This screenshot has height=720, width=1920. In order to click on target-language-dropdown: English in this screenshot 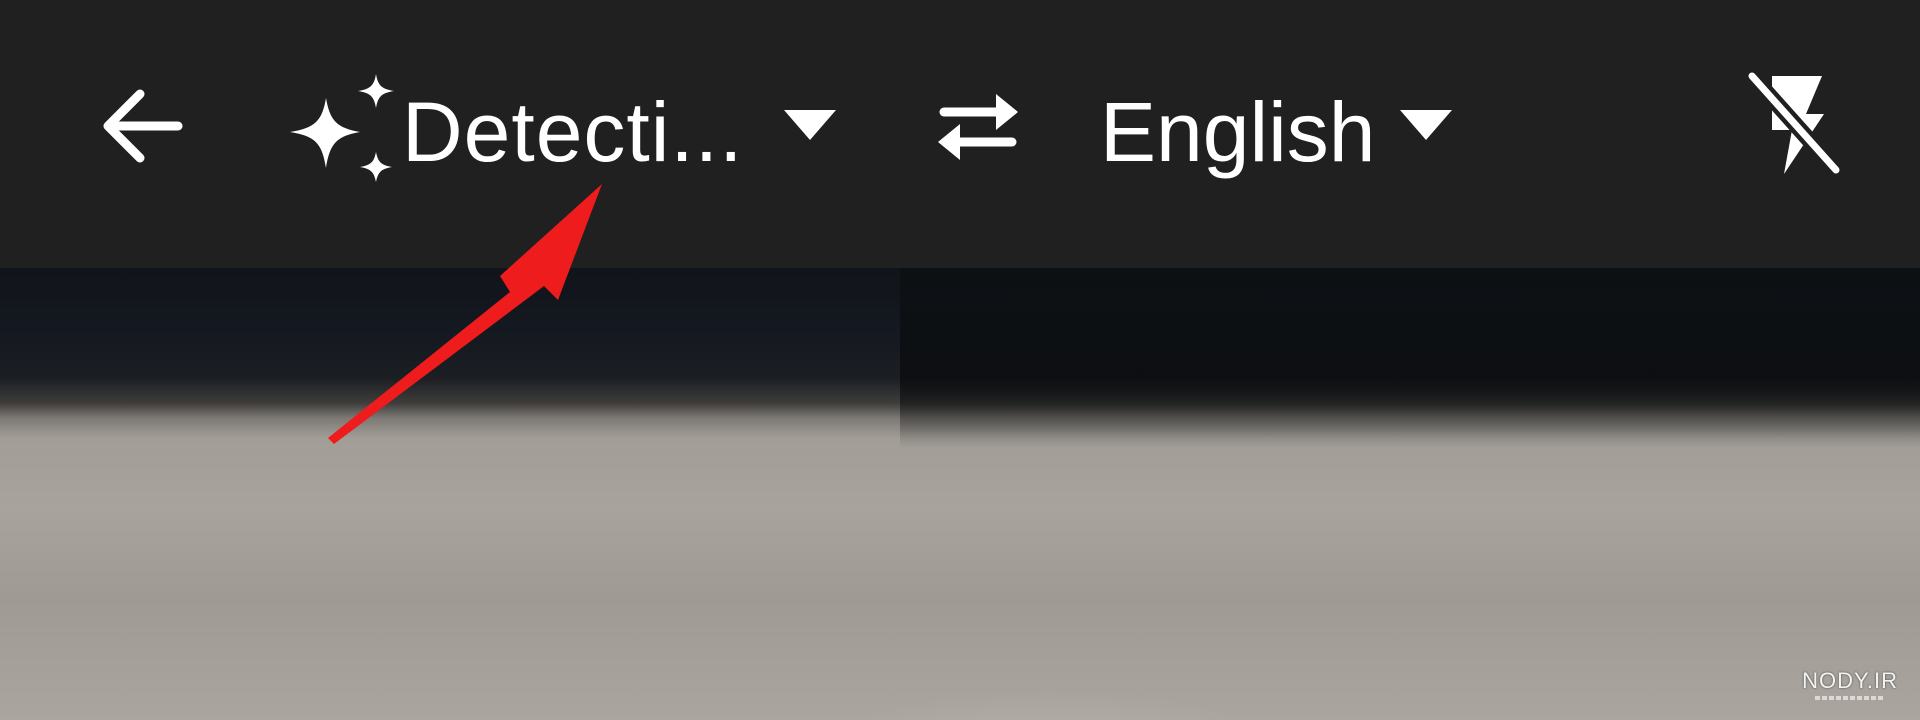, I will do `click(1280, 131)`.